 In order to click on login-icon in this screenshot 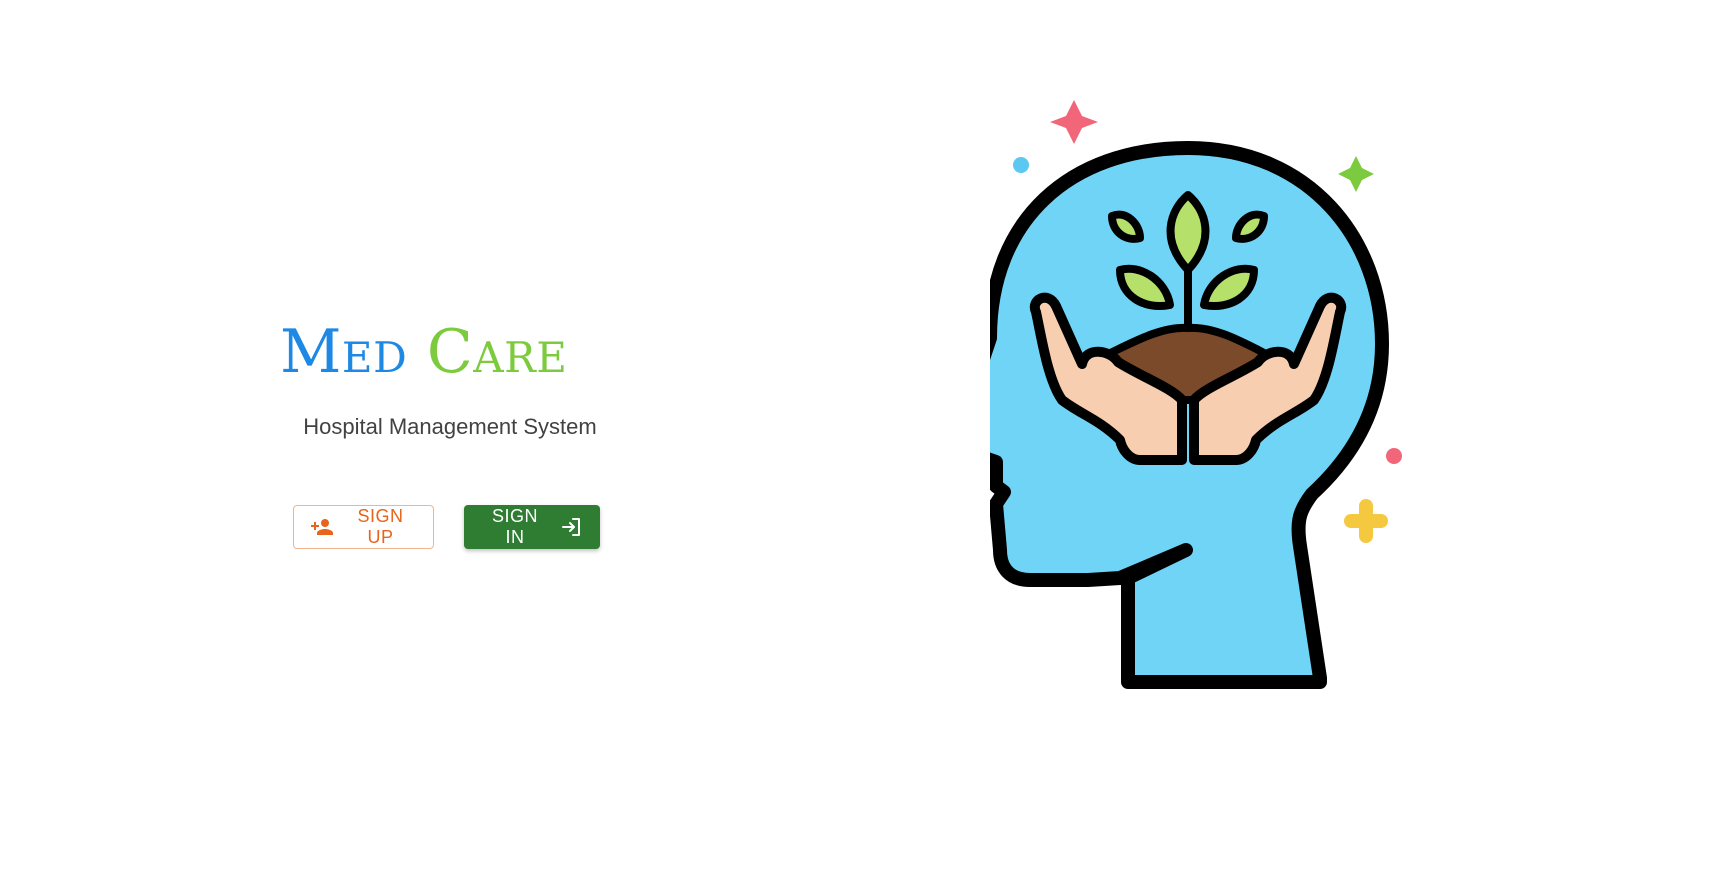, I will do `click(572, 527)`.